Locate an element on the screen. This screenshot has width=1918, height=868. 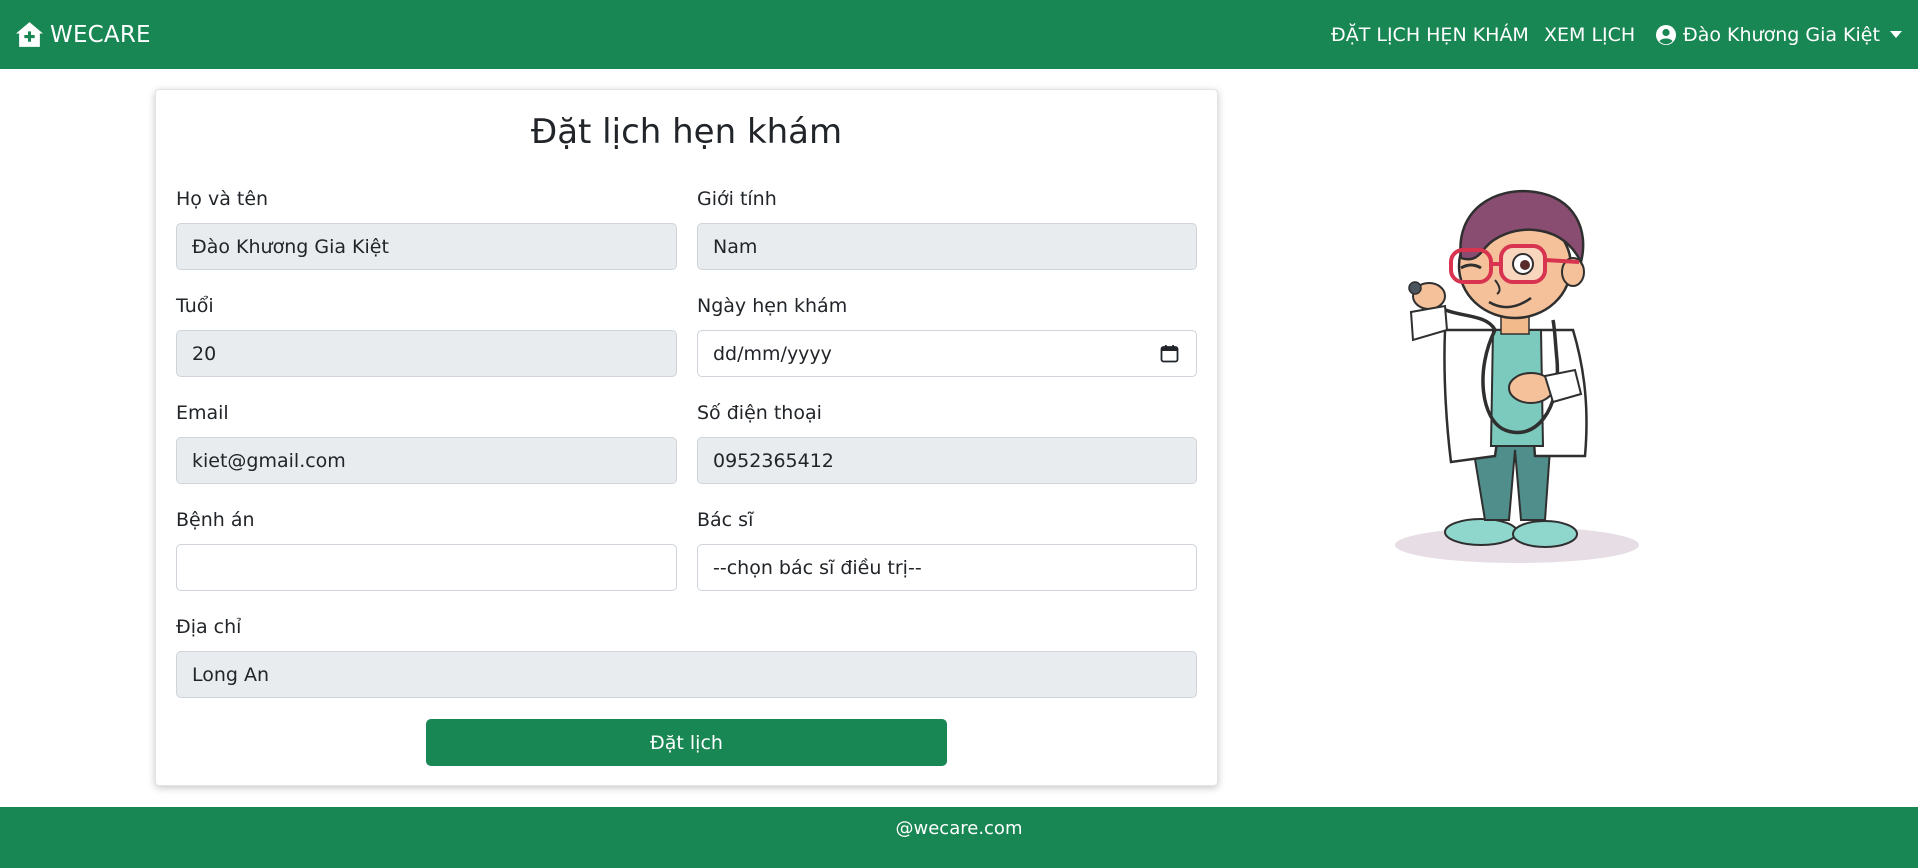
doctor-illustration is located at coordinates (1515, 375).